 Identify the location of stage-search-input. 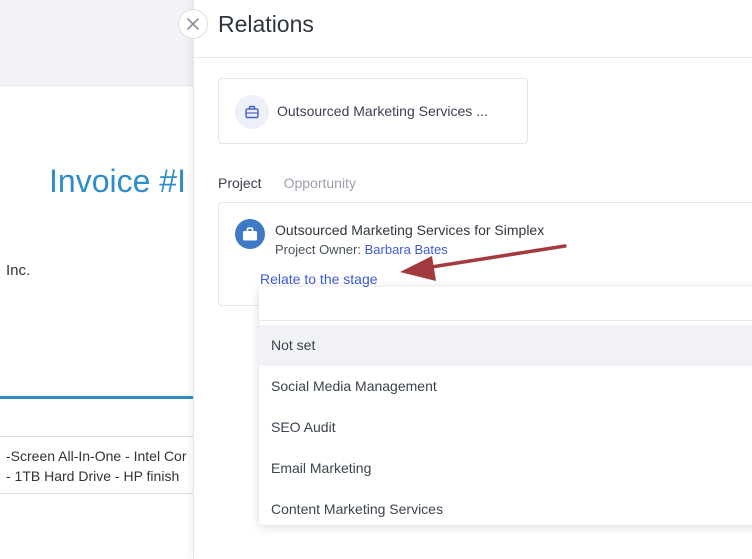
(505, 304).